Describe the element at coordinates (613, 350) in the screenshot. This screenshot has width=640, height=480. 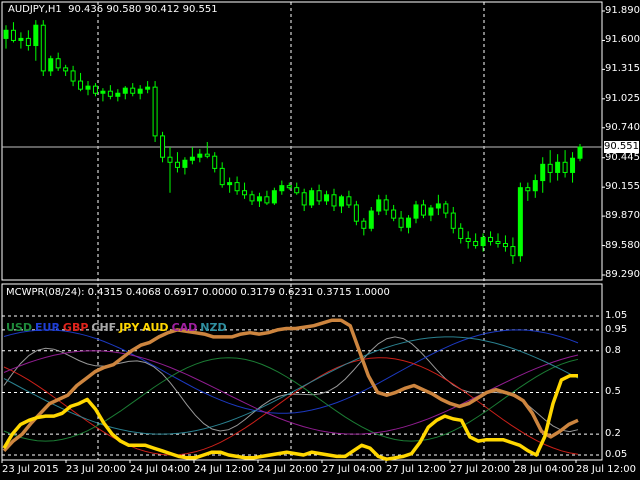
I see `indicator-level-label: 0.8` at that location.